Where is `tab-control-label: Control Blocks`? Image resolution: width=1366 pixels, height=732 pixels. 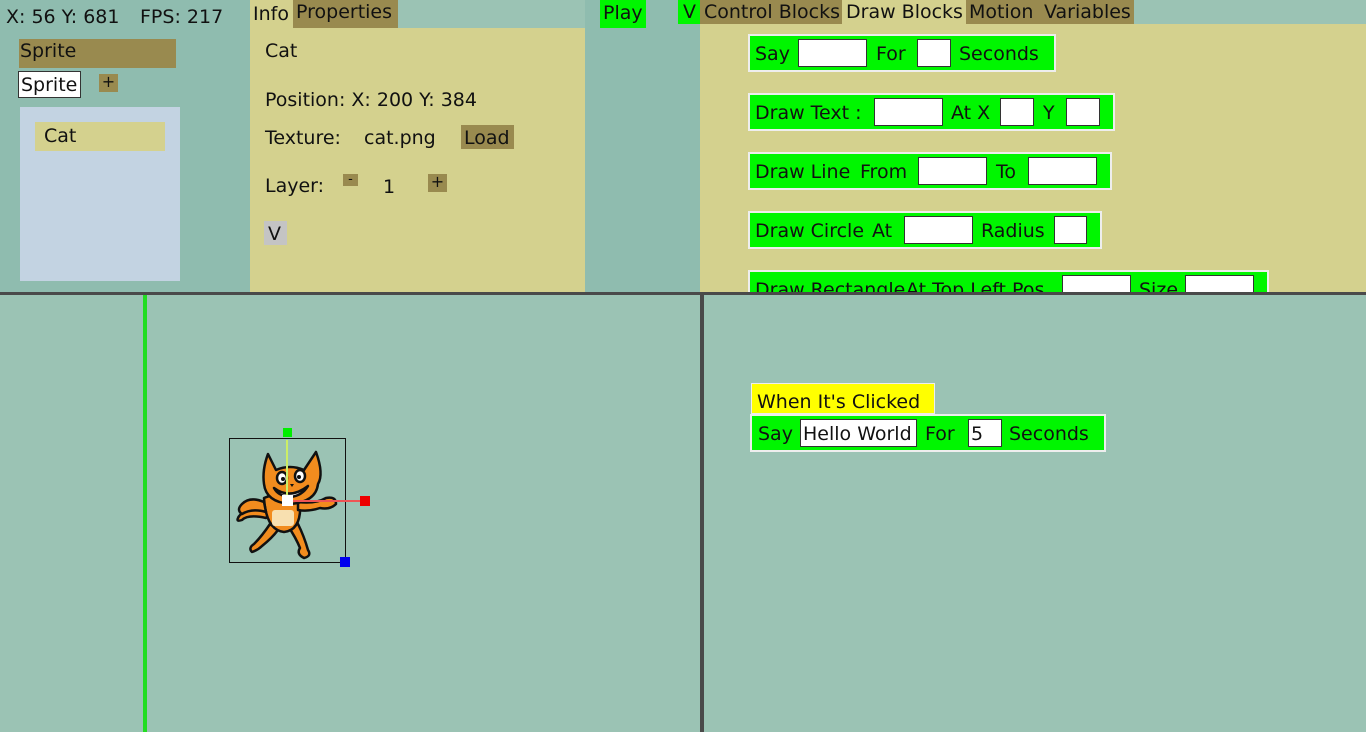 tab-control-label: Control Blocks is located at coordinates (772, 12).